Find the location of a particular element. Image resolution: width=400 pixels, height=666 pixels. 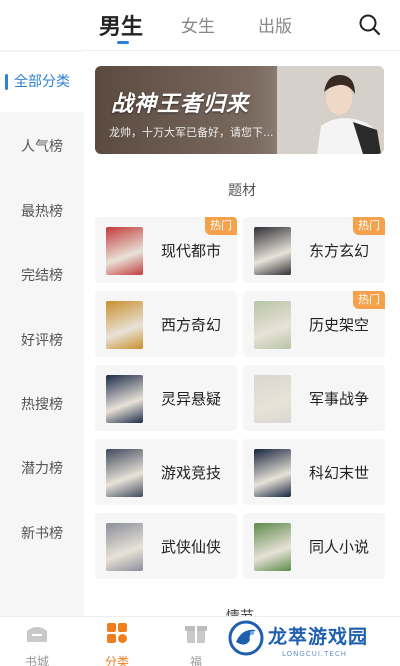

genre-card: 游戏竞技 is located at coordinates (166, 472).